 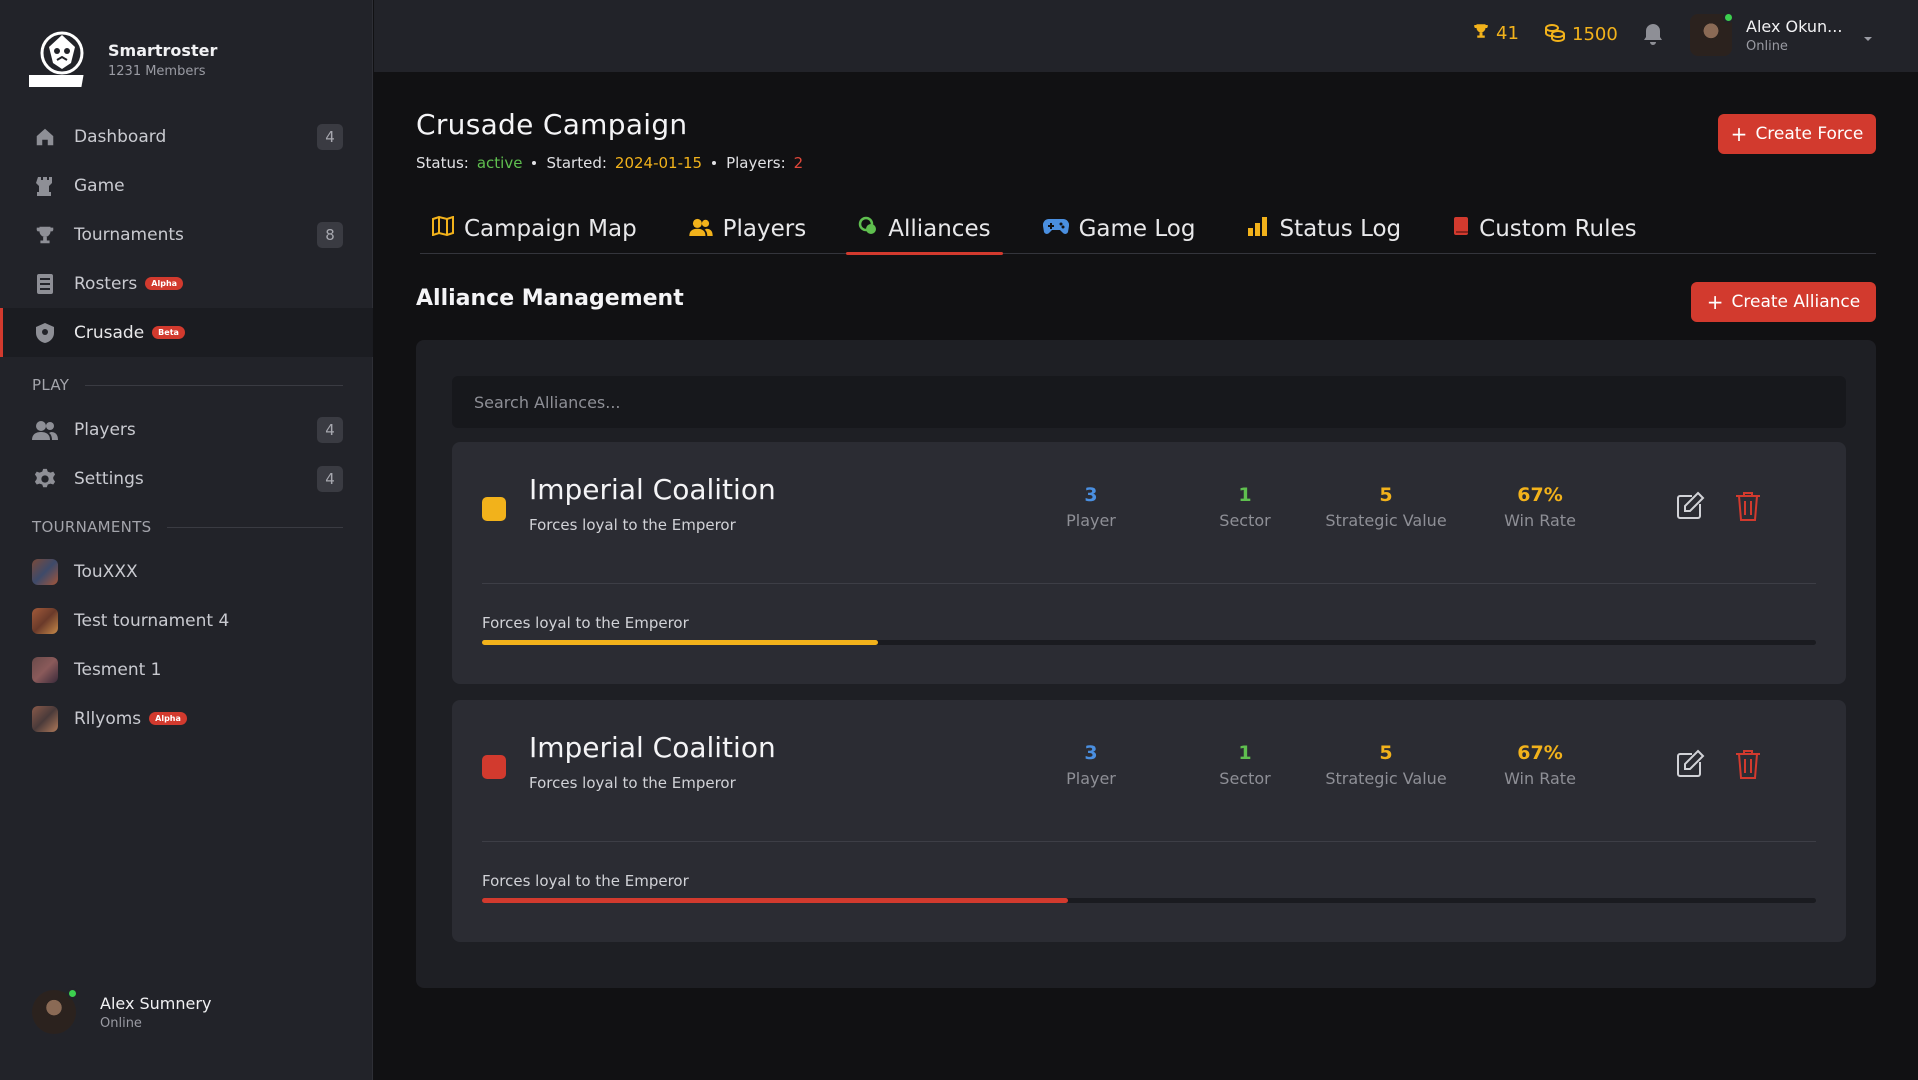 What do you see at coordinates (1540, 753) in the screenshot?
I see `stat-value: 67%` at bounding box center [1540, 753].